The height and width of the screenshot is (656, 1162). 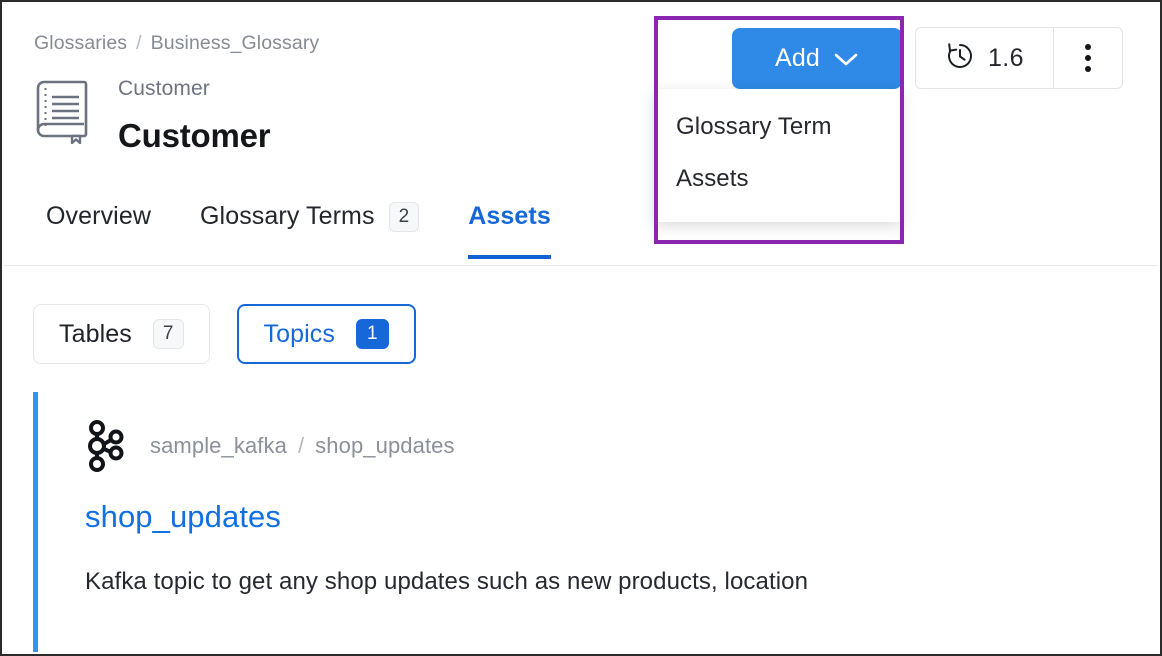 What do you see at coordinates (1006, 57) in the screenshot?
I see `version-number: 1.6` at bounding box center [1006, 57].